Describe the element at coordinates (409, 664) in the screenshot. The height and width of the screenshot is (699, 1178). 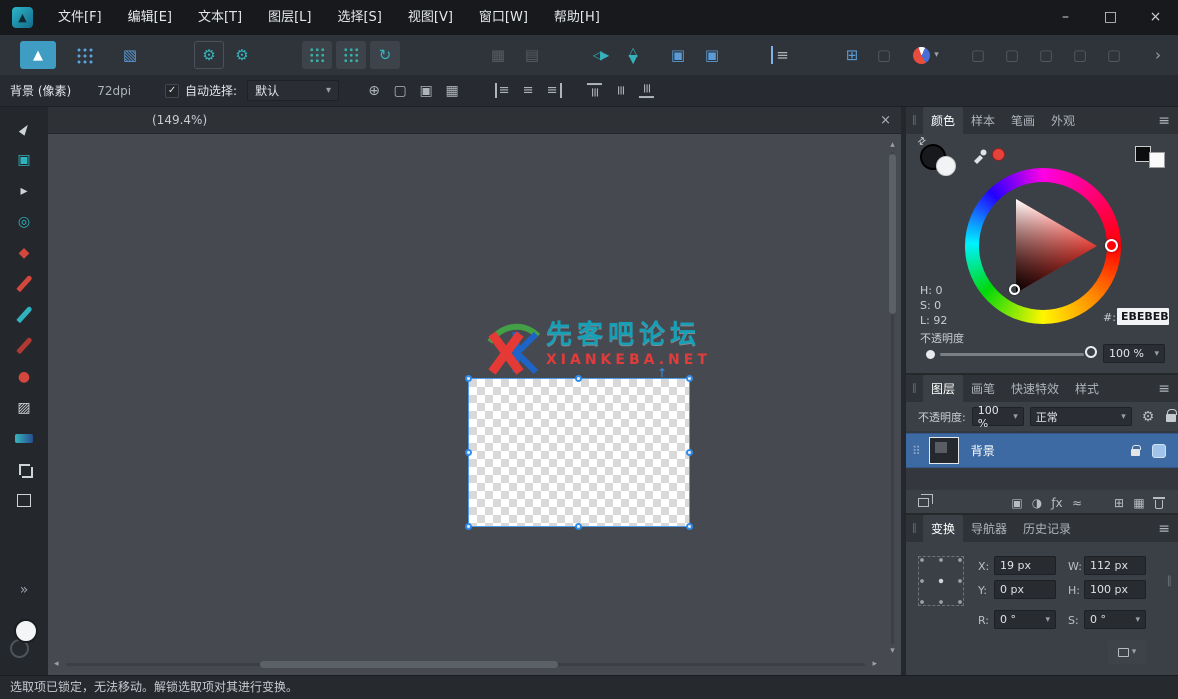
I see `hscroll-thumb` at that location.